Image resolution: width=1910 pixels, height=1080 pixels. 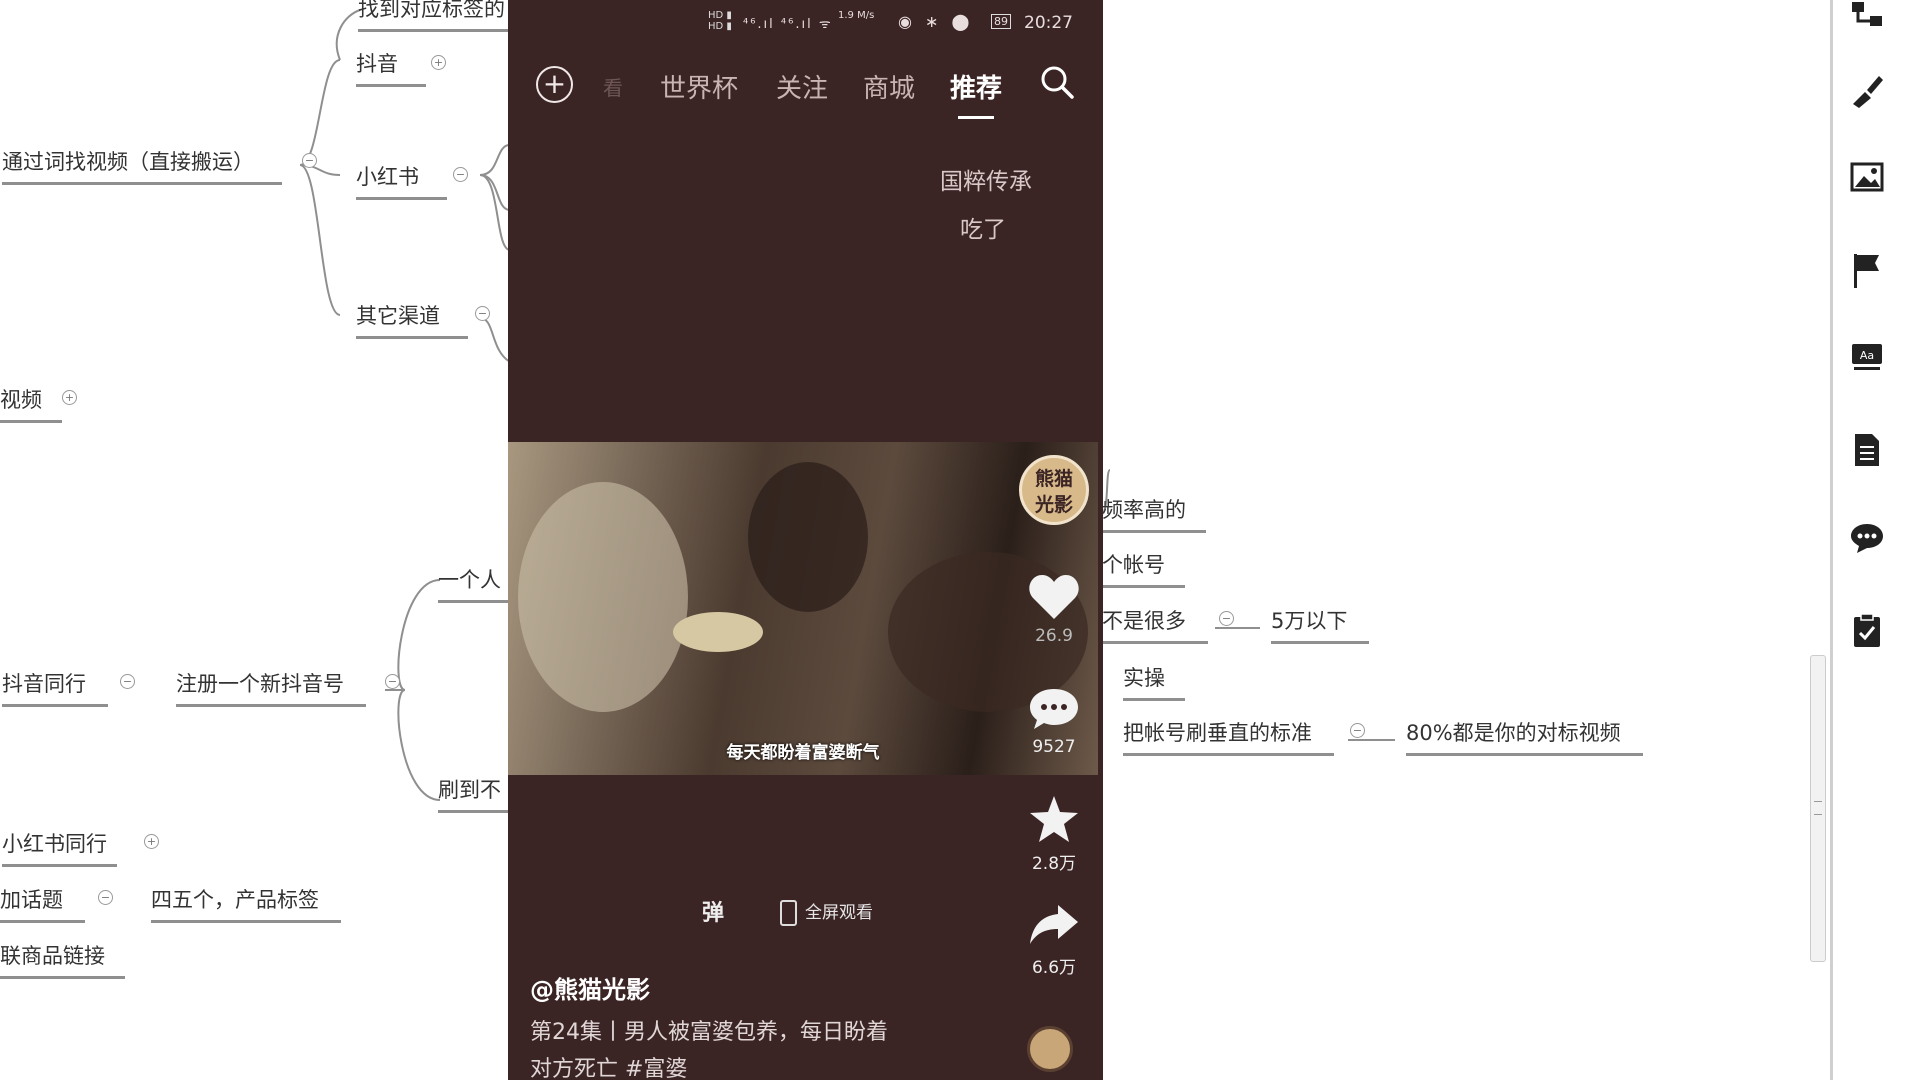 I want to click on node-video: 视频, so click(x=31, y=404).